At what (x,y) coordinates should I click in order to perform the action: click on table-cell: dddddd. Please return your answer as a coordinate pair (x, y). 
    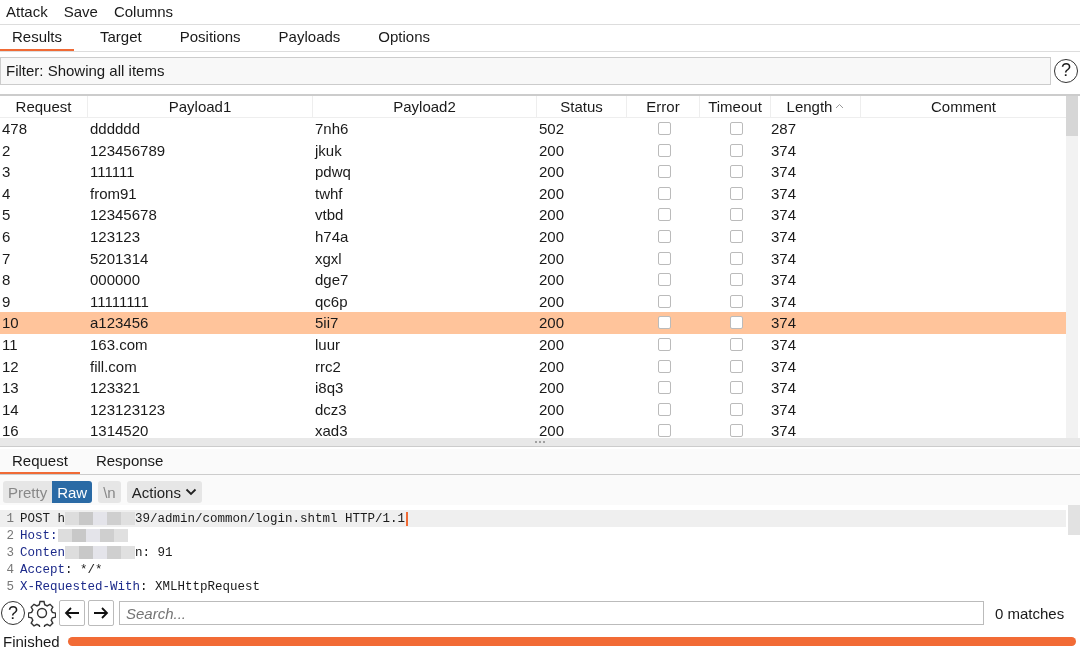
    Looking at the image, I should click on (115, 128).